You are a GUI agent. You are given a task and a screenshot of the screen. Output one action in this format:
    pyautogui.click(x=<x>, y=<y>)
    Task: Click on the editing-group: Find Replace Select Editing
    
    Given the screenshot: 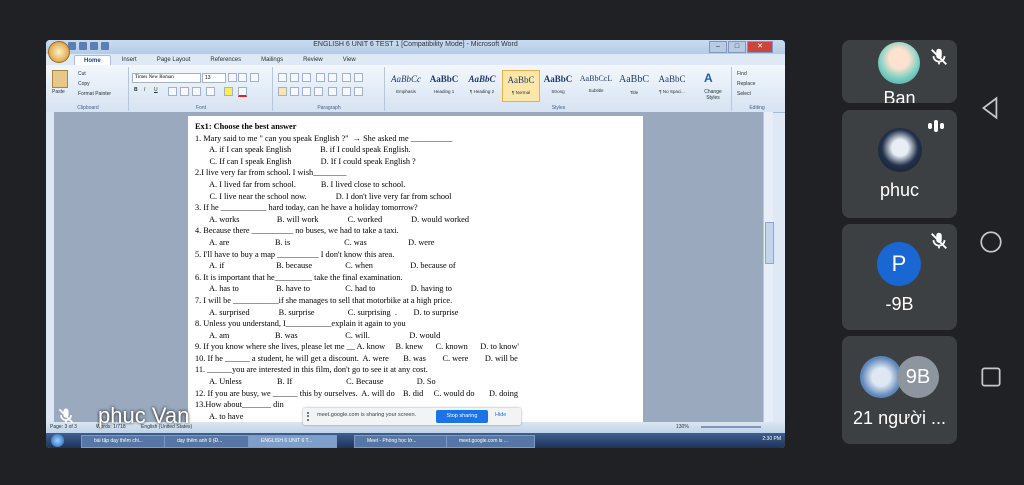 What is the action you would take?
    pyautogui.click(x=757, y=89)
    